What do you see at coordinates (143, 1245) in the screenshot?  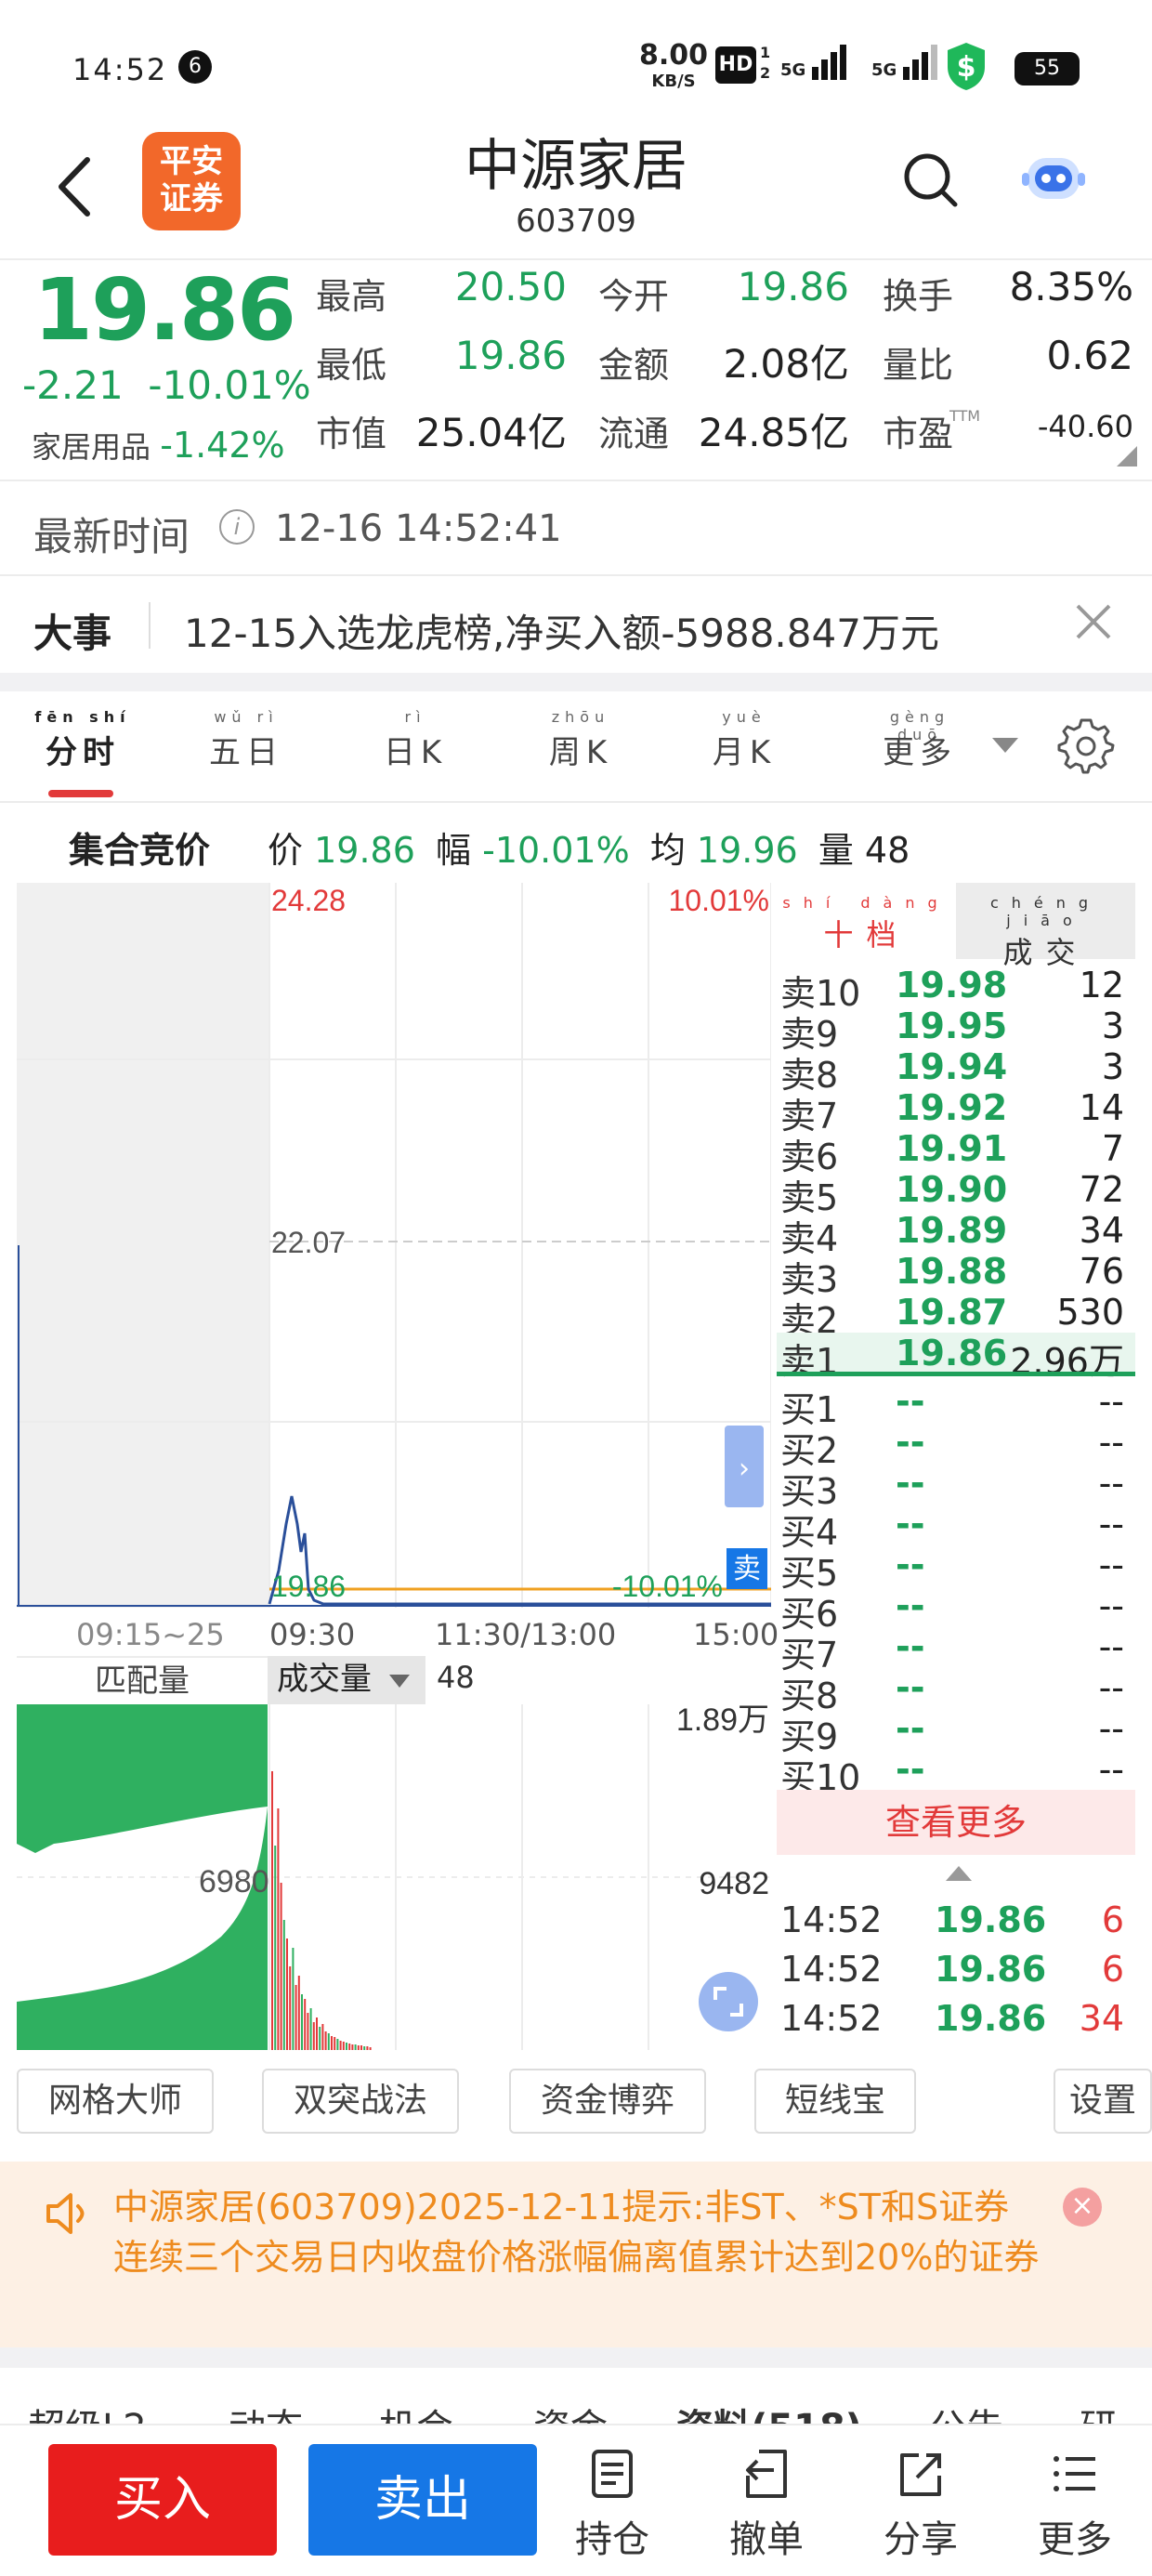 I see `pre-market-area` at bounding box center [143, 1245].